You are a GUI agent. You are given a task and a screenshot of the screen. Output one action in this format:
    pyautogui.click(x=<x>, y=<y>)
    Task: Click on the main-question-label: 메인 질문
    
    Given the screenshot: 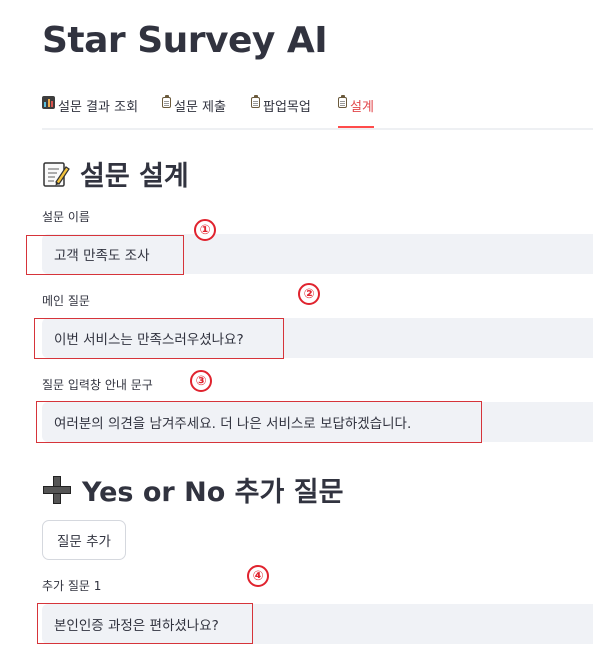 What is the action you would take?
    pyautogui.click(x=66, y=301)
    